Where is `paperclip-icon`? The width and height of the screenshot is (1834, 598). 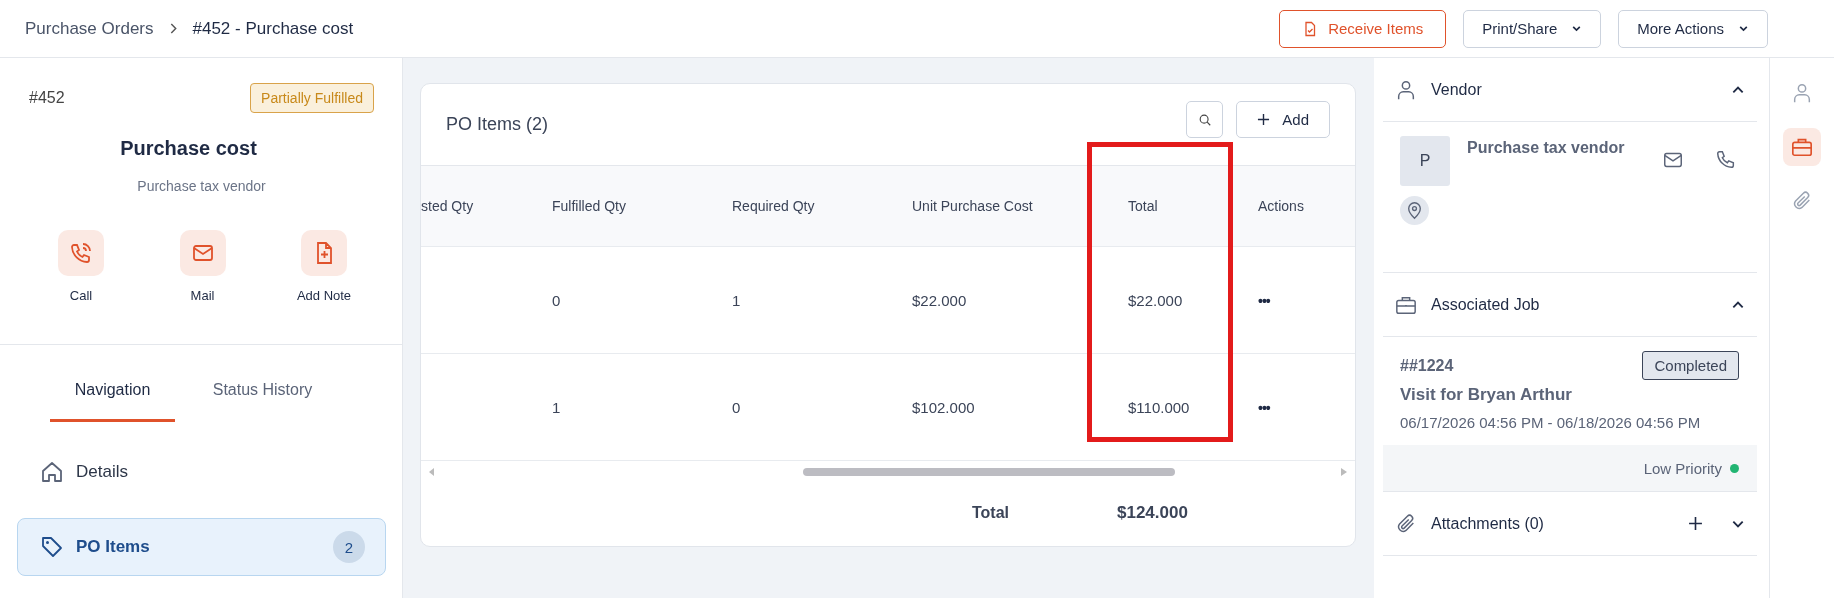
paperclip-icon is located at coordinates (1406, 523).